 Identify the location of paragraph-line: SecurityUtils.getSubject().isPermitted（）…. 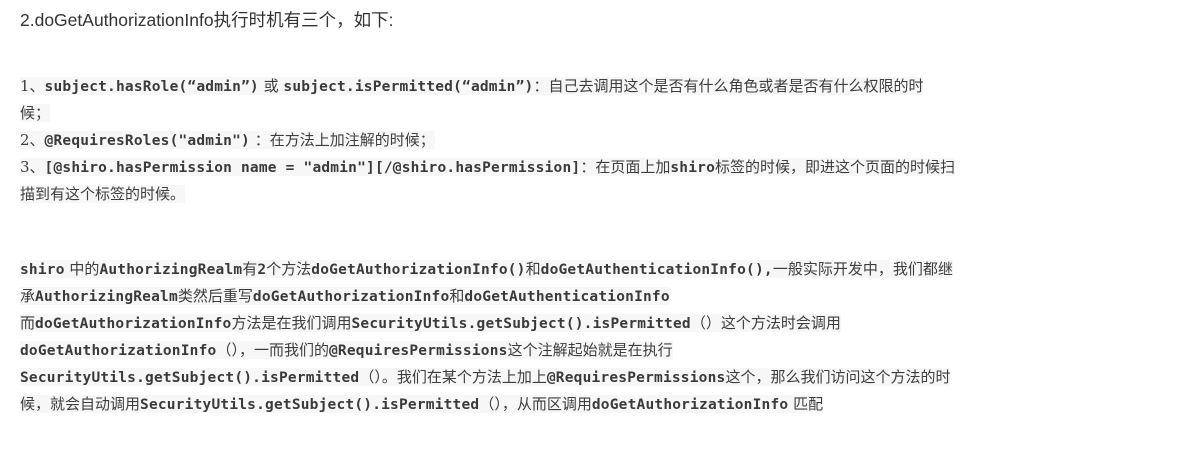
(595, 377).